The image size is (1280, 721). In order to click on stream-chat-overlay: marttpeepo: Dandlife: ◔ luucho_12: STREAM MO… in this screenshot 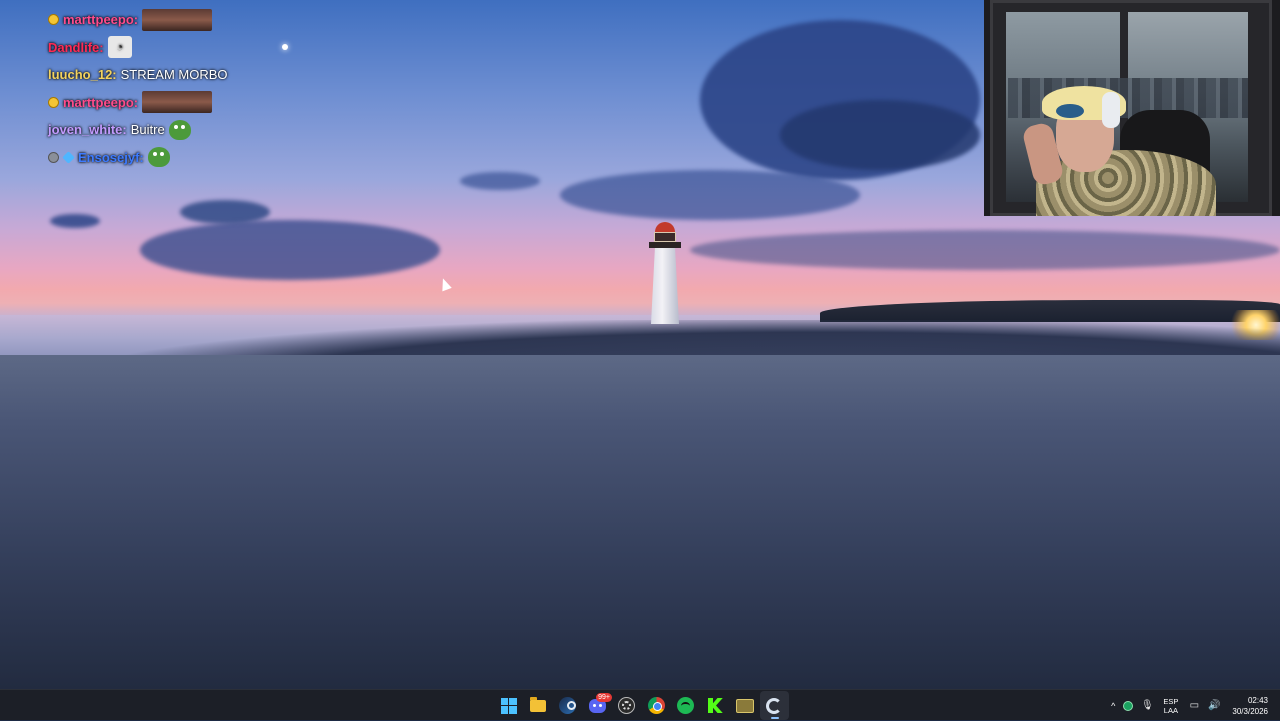, I will do `click(168, 88)`.